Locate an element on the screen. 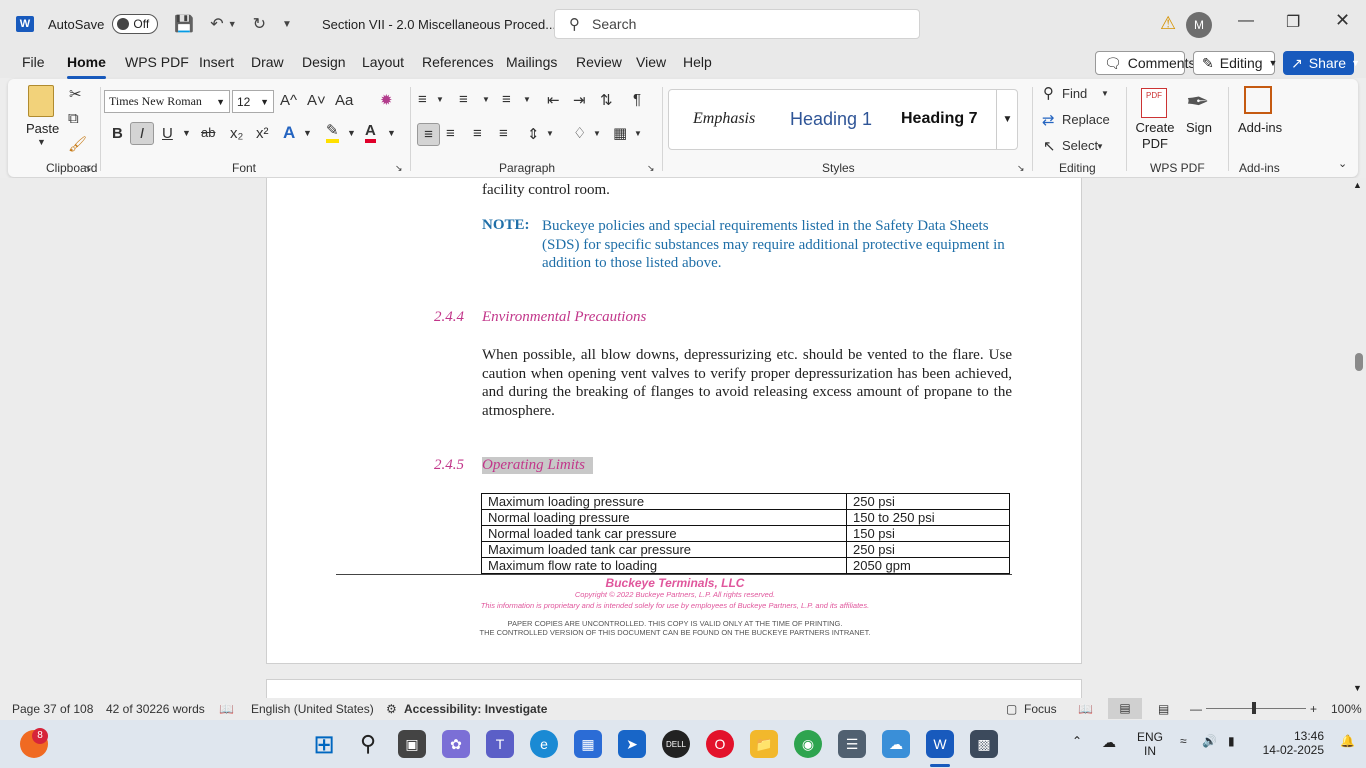 Image resolution: width=1366 pixels, height=768 pixels. line-spacing-dropdown-icon: ▼ is located at coordinates (550, 133).